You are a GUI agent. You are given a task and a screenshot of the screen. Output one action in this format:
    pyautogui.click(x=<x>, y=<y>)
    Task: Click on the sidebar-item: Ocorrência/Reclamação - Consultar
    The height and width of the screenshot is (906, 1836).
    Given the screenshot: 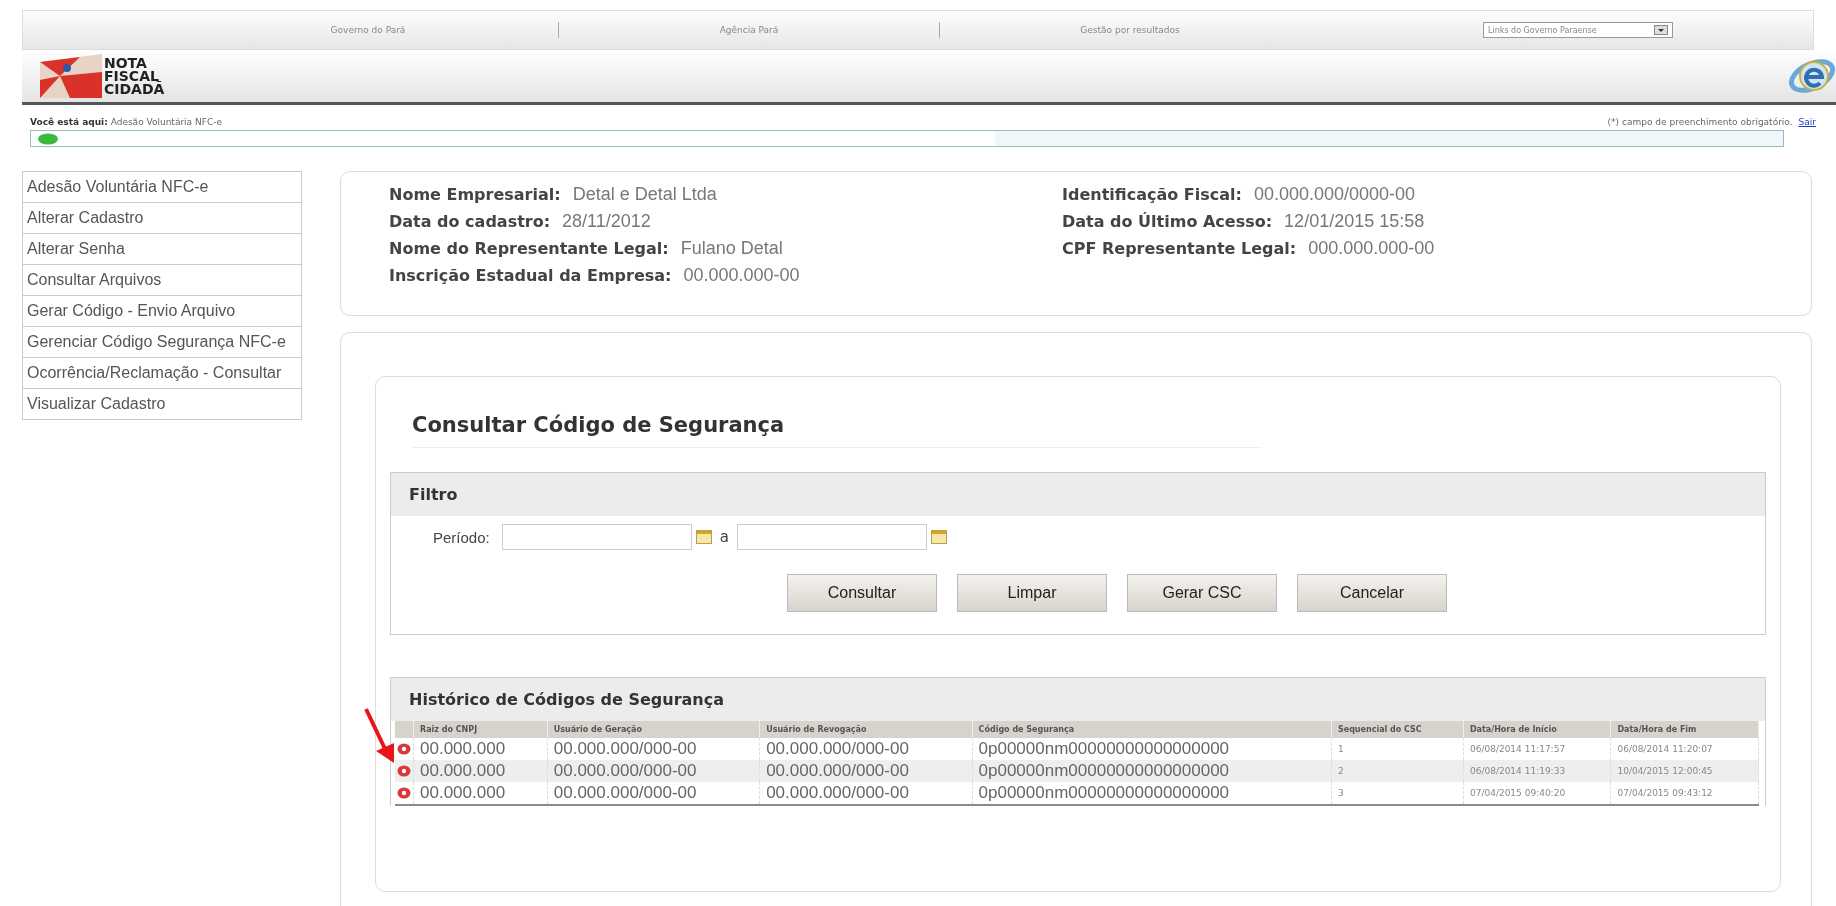 What is the action you would take?
    pyautogui.click(x=162, y=373)
    